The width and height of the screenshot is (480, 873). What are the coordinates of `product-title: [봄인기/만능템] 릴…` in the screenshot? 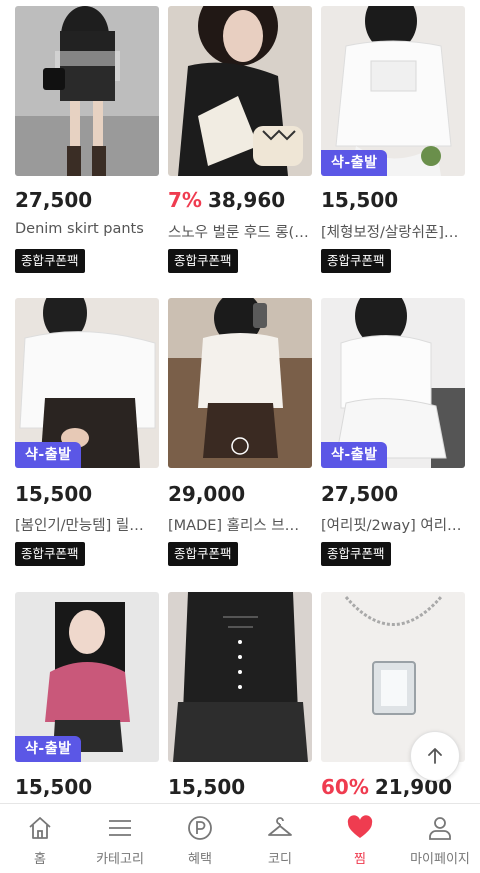 It's located at (90, 524).